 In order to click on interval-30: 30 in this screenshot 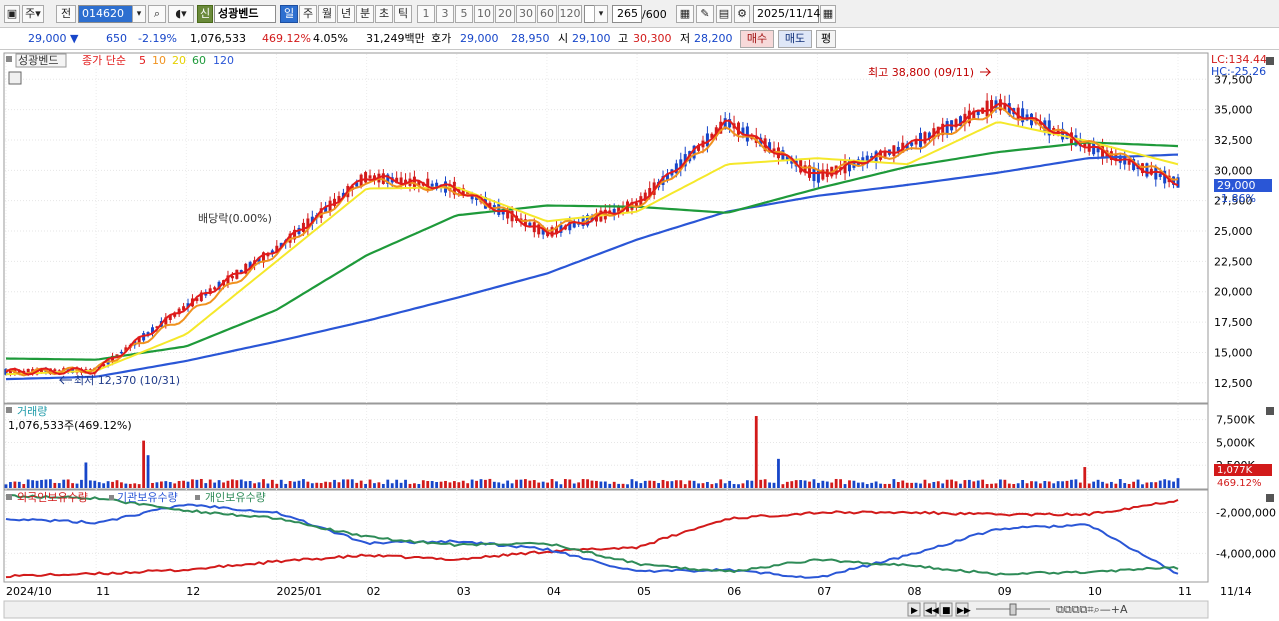, I will do `click(526, 14)`.